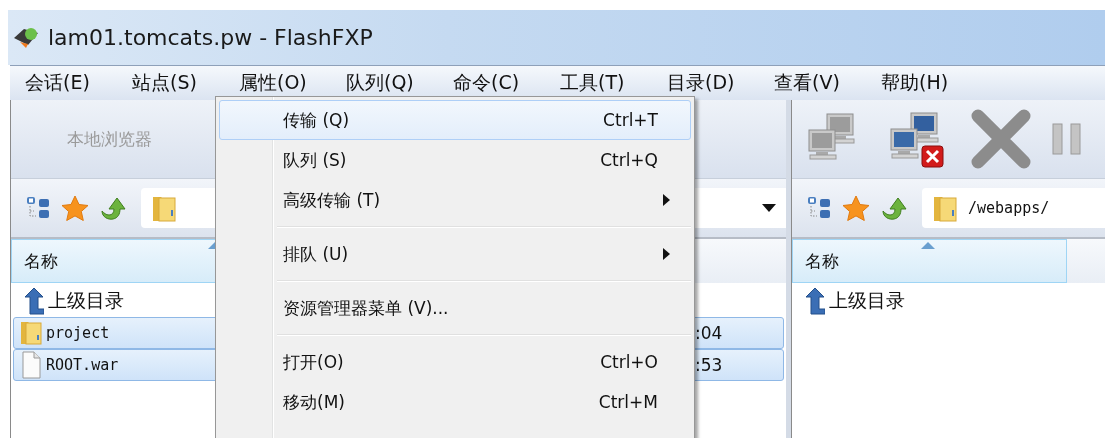  Describe the element at coordinates (709, 365) in the screenshot. I see `file-time: :53` at that location.